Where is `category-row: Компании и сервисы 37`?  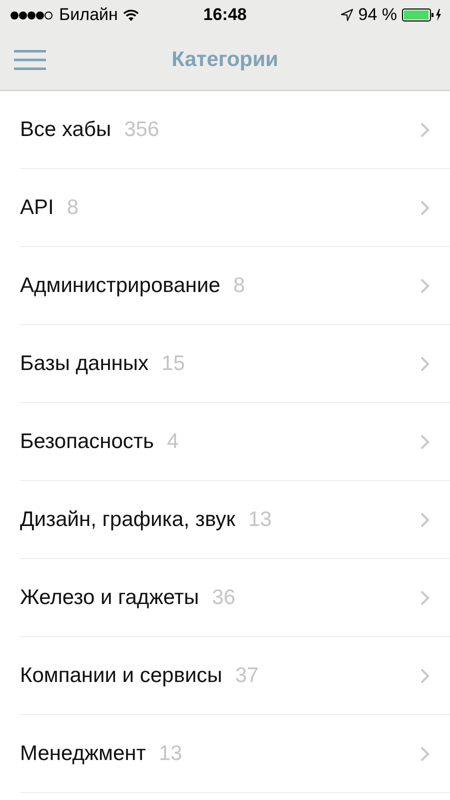 category-row: Компании и сервисы 37 is located at coordinates (235, 676).